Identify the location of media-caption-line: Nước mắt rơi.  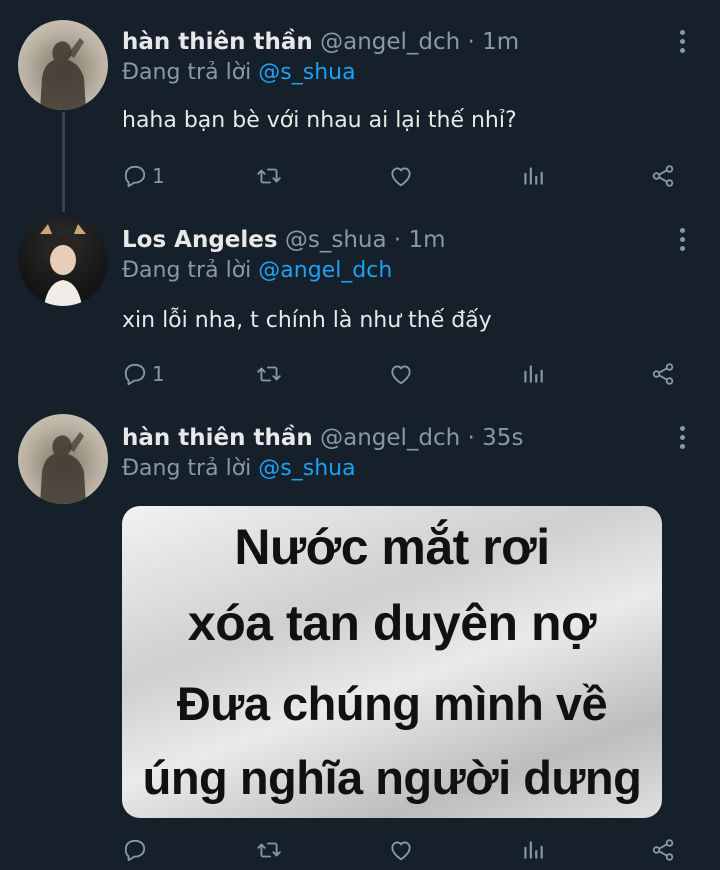
(392, 547).